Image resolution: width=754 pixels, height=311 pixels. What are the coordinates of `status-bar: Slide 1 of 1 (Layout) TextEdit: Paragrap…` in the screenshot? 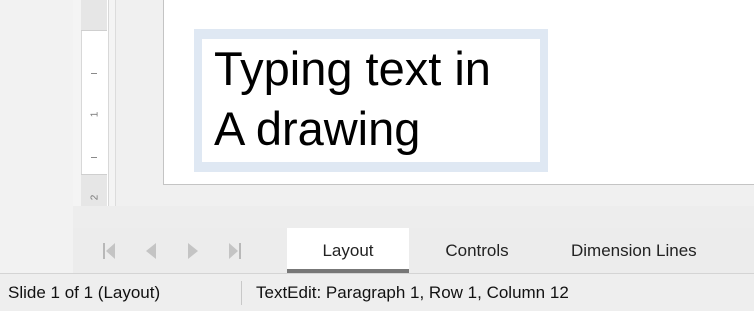 It's located at (377, 292).